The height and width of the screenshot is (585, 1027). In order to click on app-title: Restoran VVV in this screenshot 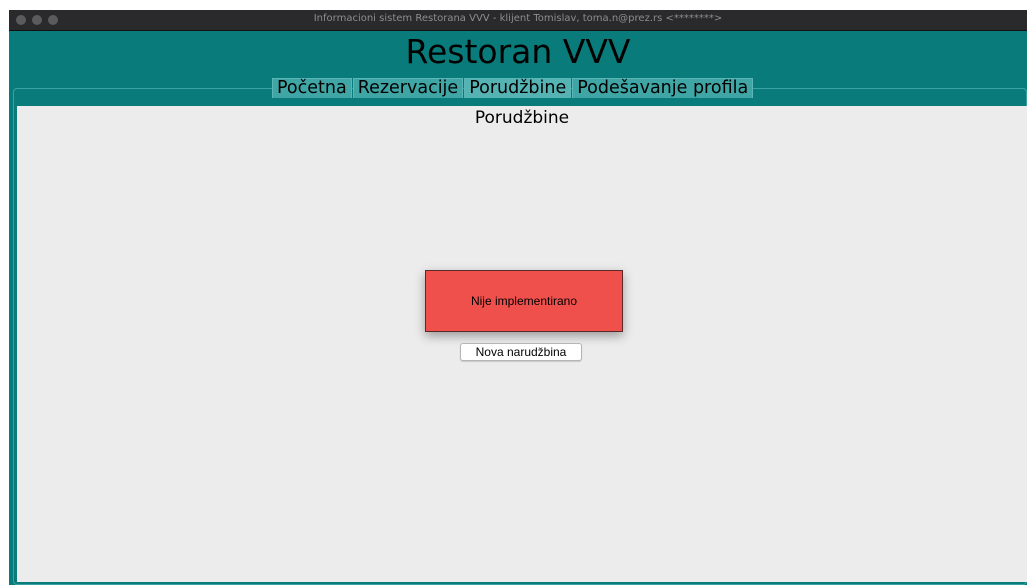, I will do `click(518, 51)`.